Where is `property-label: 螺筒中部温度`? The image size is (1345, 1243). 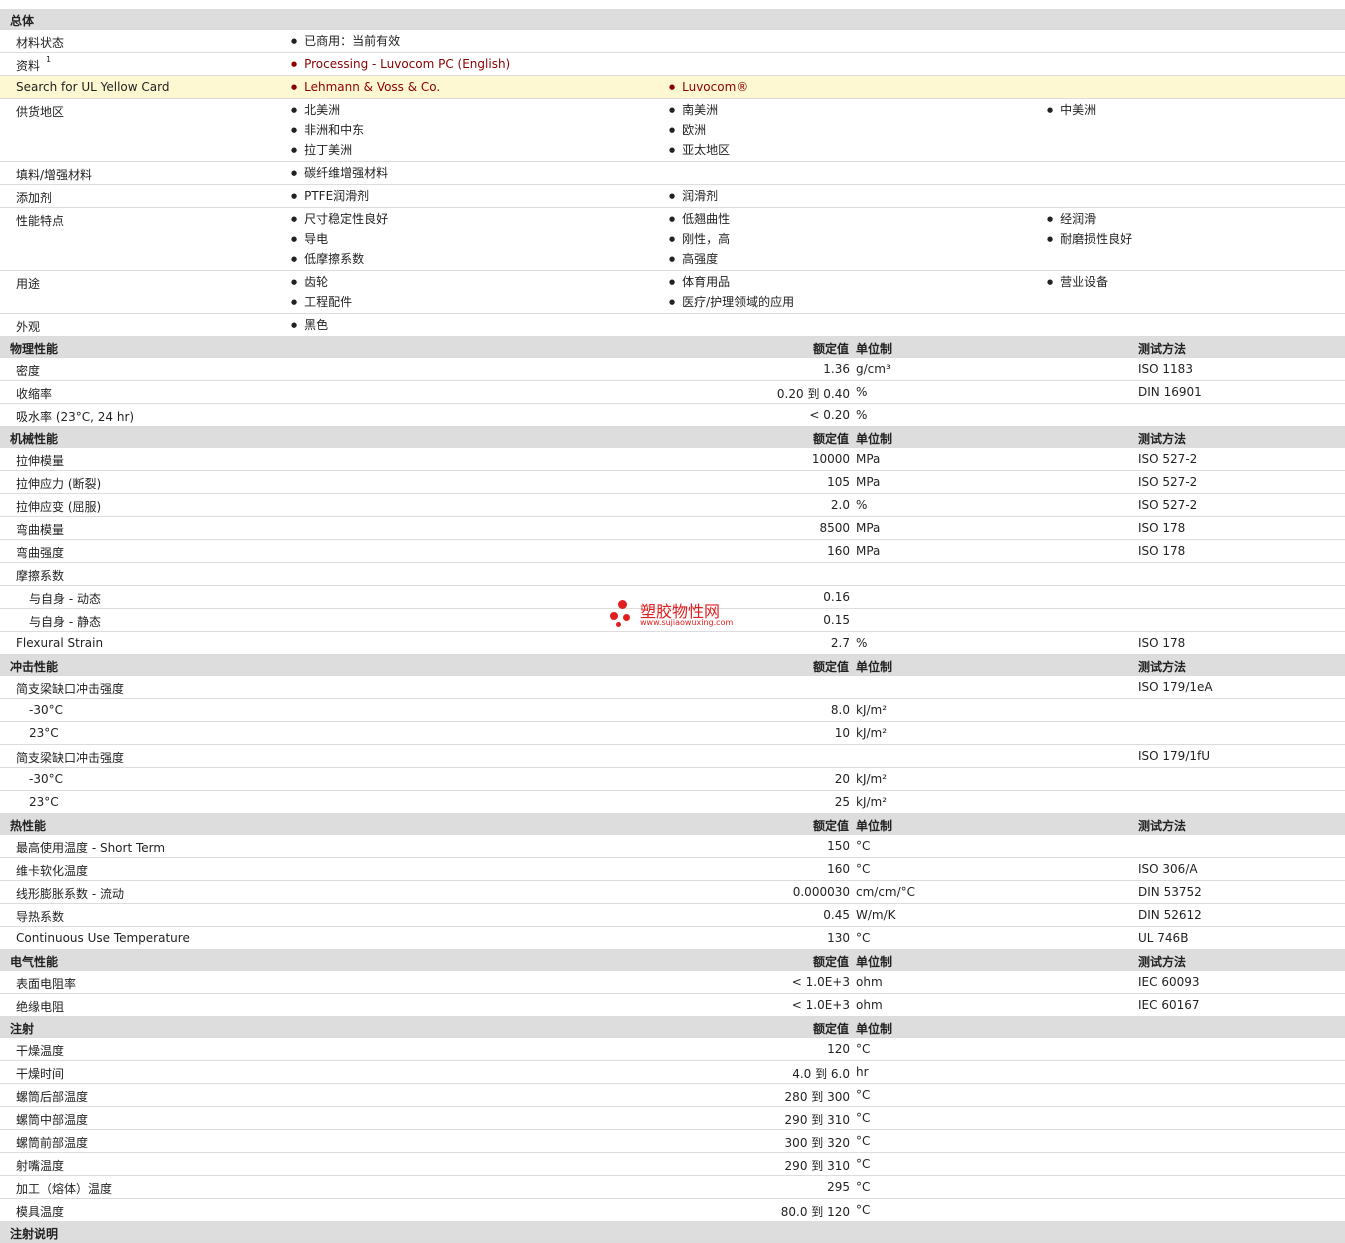 property-label: 螺筒中部温度 is located at coordinates (52, 1120).